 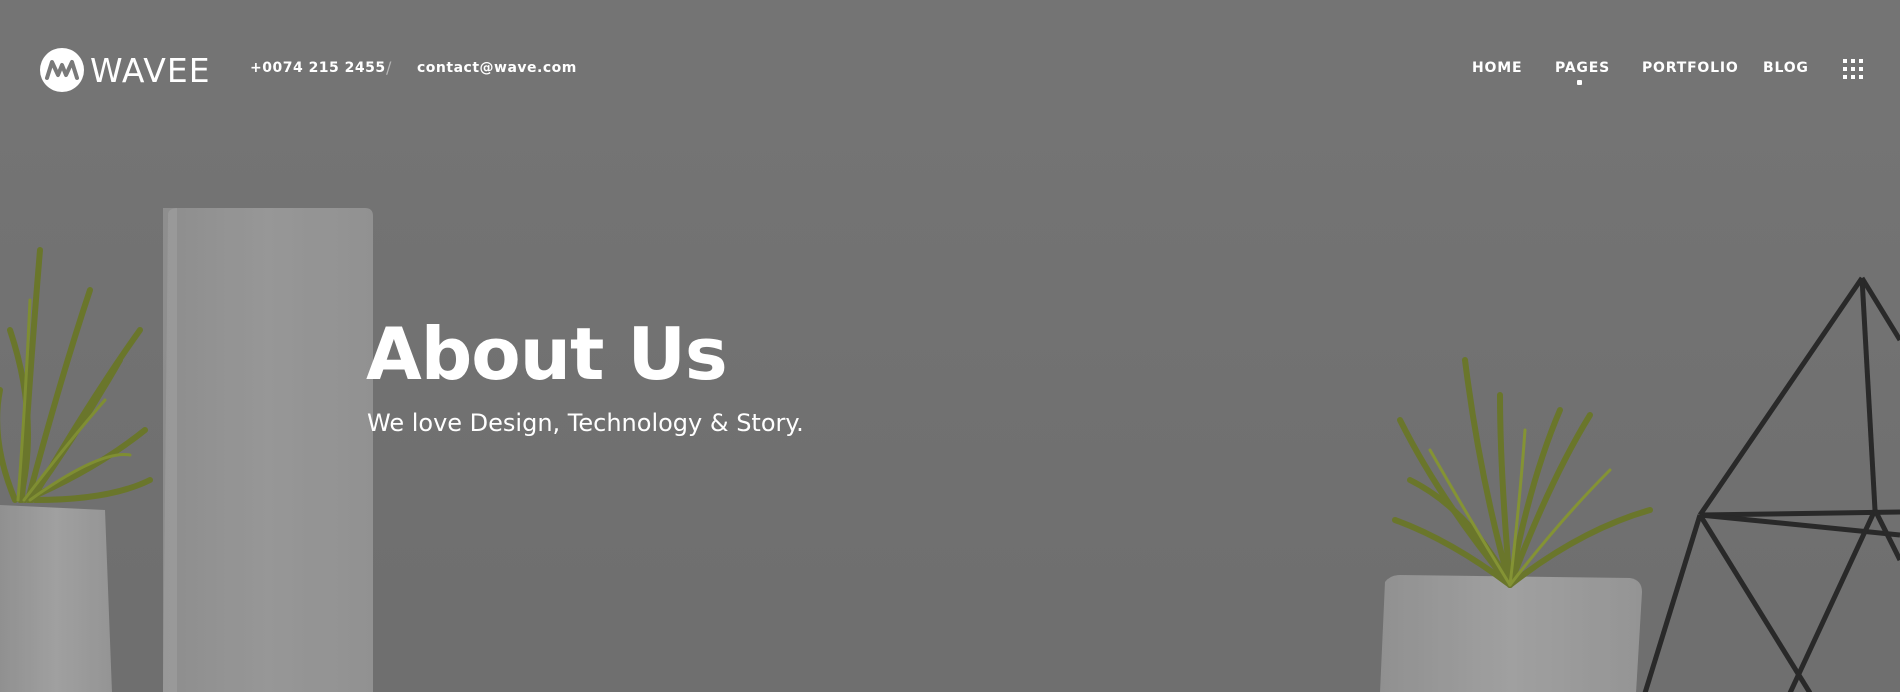 I want to click on nav-item-home: HOME, so click(x=1497, y=68).